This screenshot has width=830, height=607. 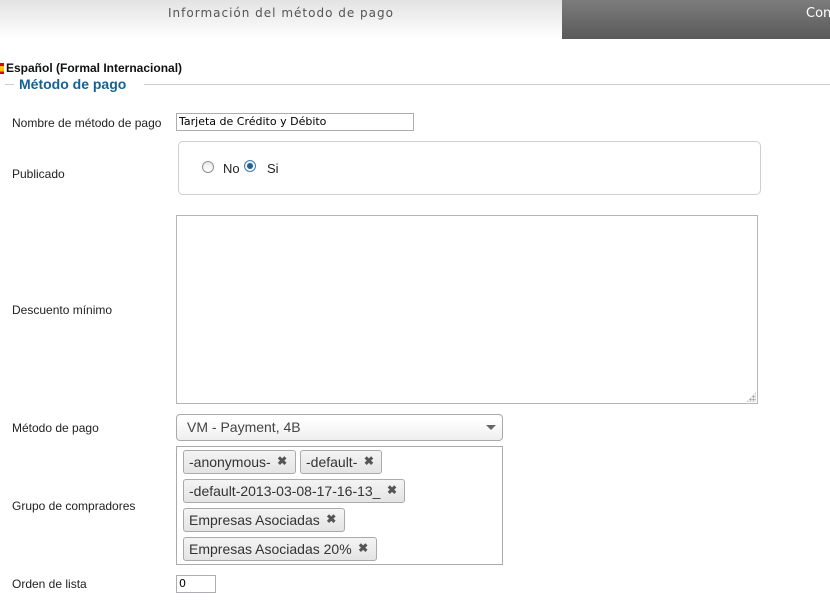 What do you see at coordinates (244, 427) in the screenshot?
I see `payment-method-selected: VM - Payment, 4B` at bounding box center [244, 427].